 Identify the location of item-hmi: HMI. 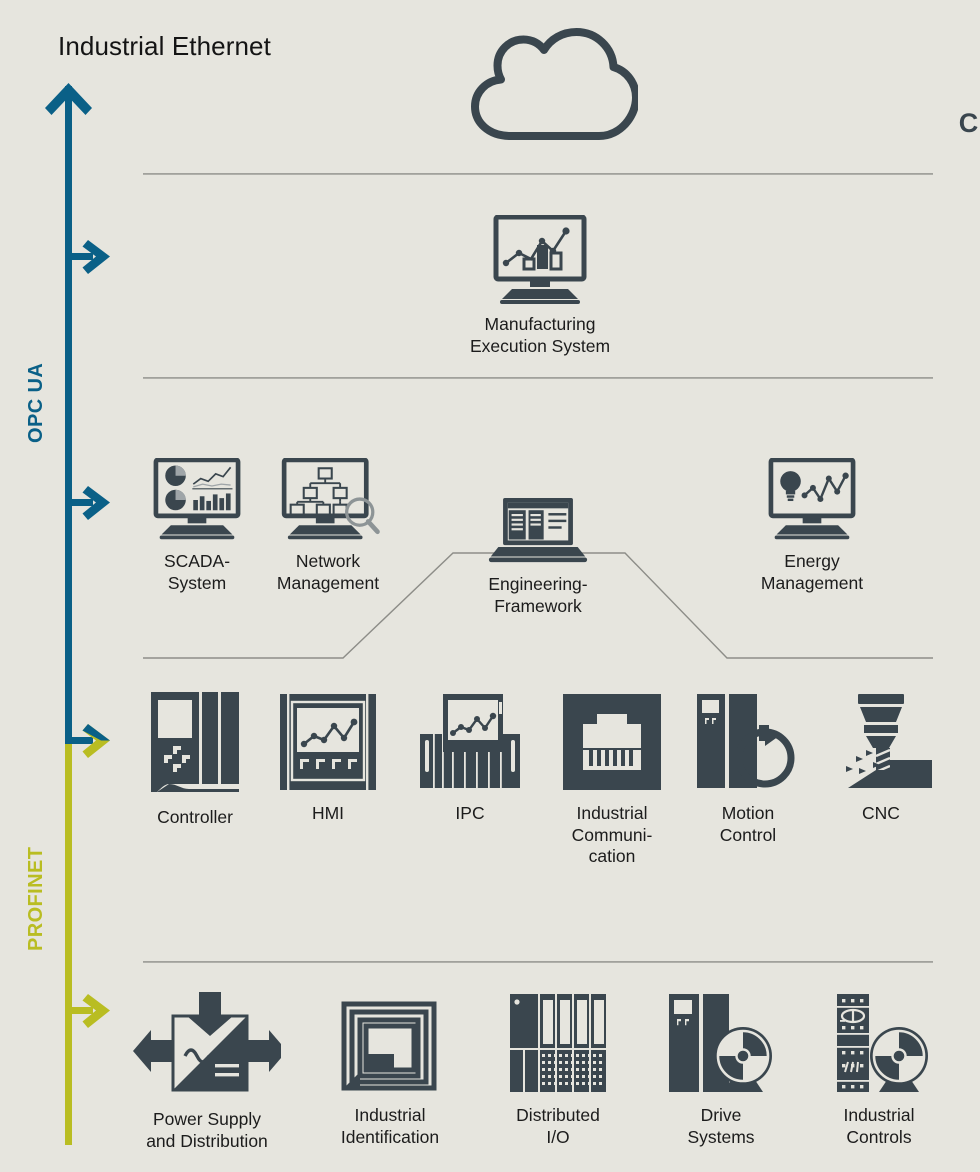
(328, 758).